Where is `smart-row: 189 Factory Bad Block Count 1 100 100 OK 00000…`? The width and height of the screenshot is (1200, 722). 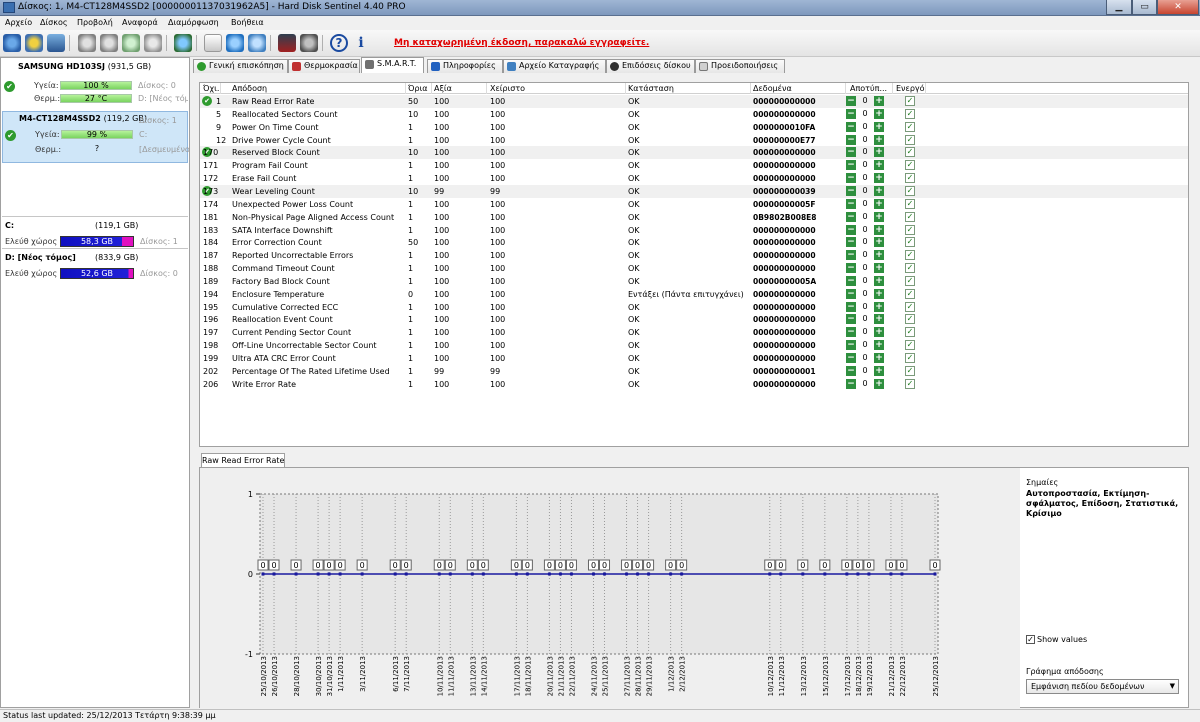
smart-row: 189 Factory Bad Block Count 1 100 100 OK 00000… is located at coordinates (694, 281).